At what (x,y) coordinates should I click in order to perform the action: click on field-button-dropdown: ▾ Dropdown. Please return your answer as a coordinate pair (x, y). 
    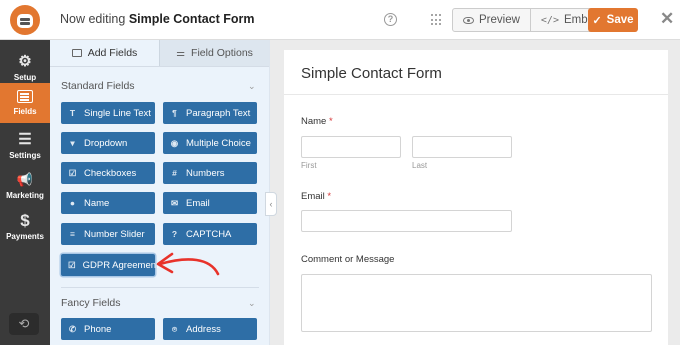
    Looking at the image, I should click on (108, 143).